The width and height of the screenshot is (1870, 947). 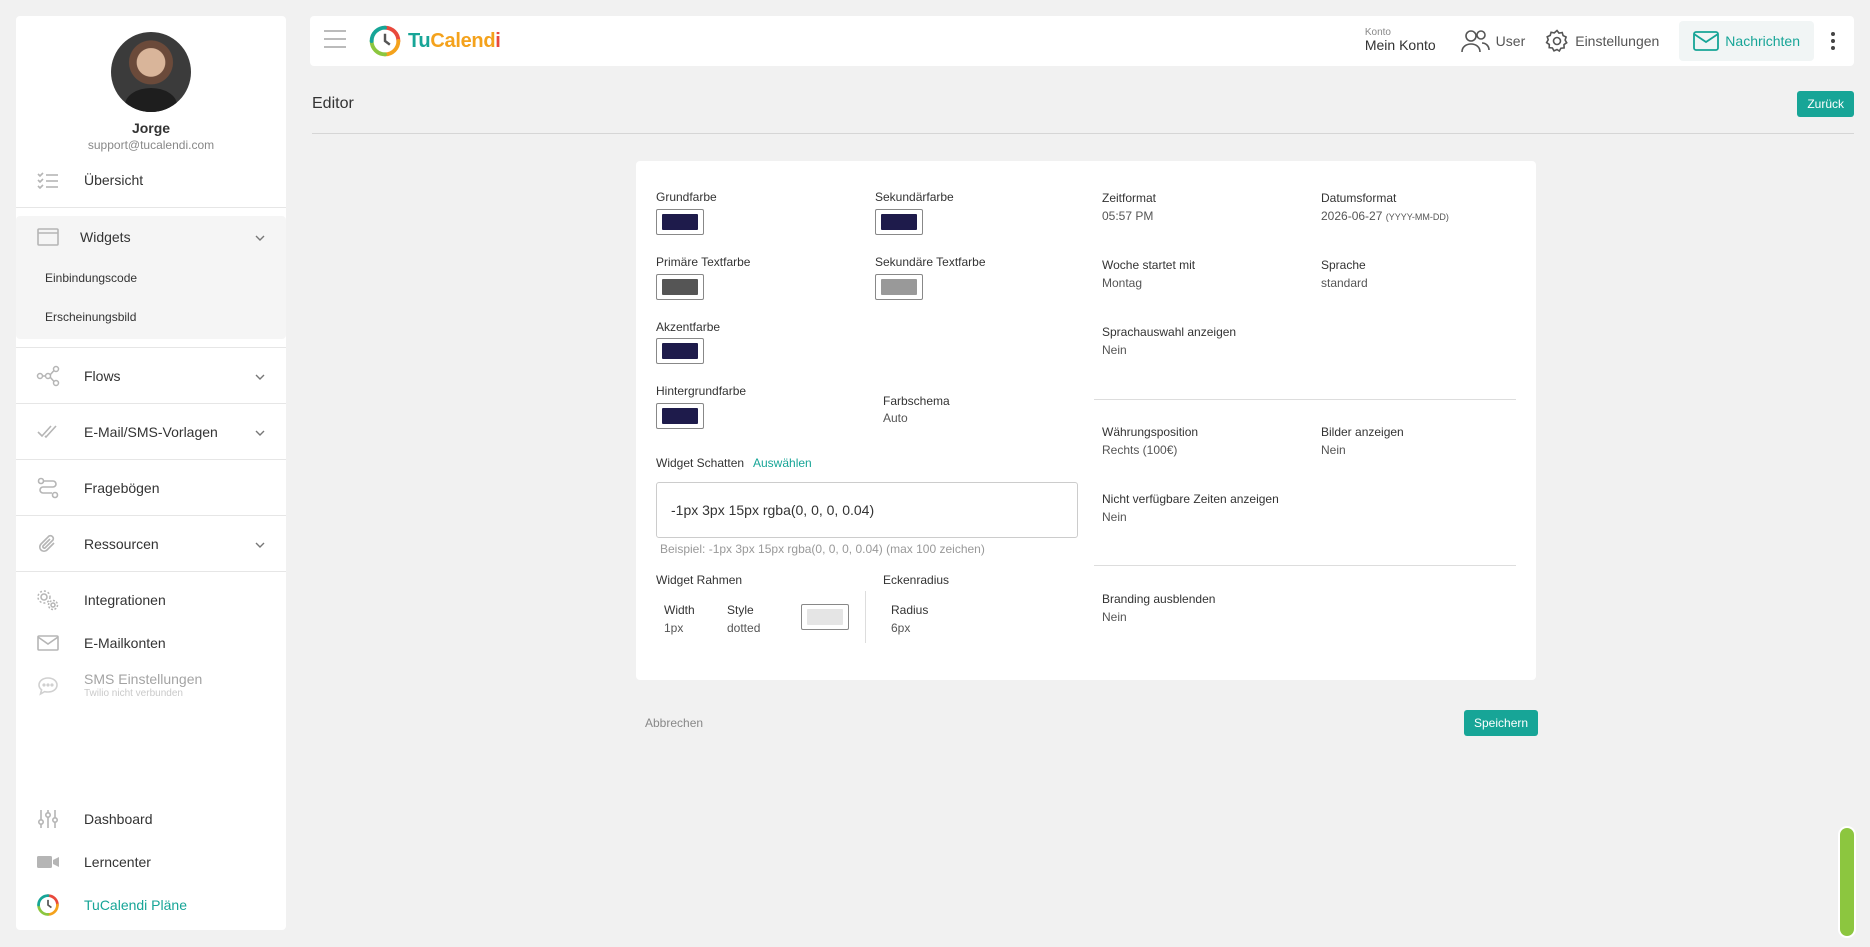 I want to click on secondary-color-label: Sekundärfarbe, so click(x=914, y=197).